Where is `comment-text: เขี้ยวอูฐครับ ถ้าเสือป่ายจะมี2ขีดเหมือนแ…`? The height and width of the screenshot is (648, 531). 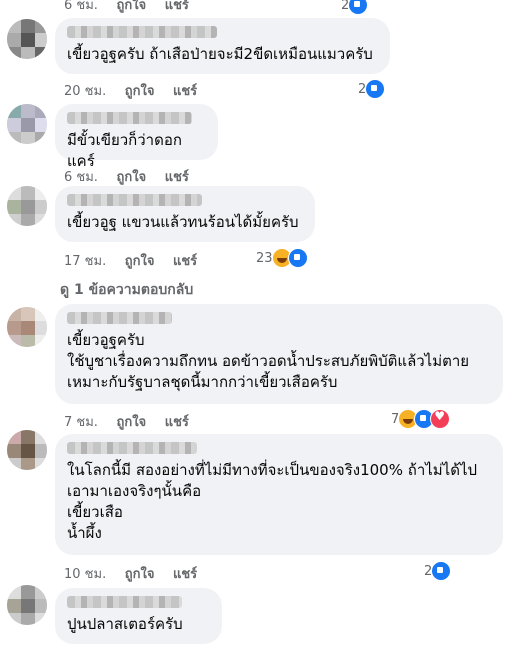 comment-text: เขี้ยวอูฐครับ ถ้าเสือป่ายจะมี2ขีดเหมือนแ… is located at coordinates (220, 54).